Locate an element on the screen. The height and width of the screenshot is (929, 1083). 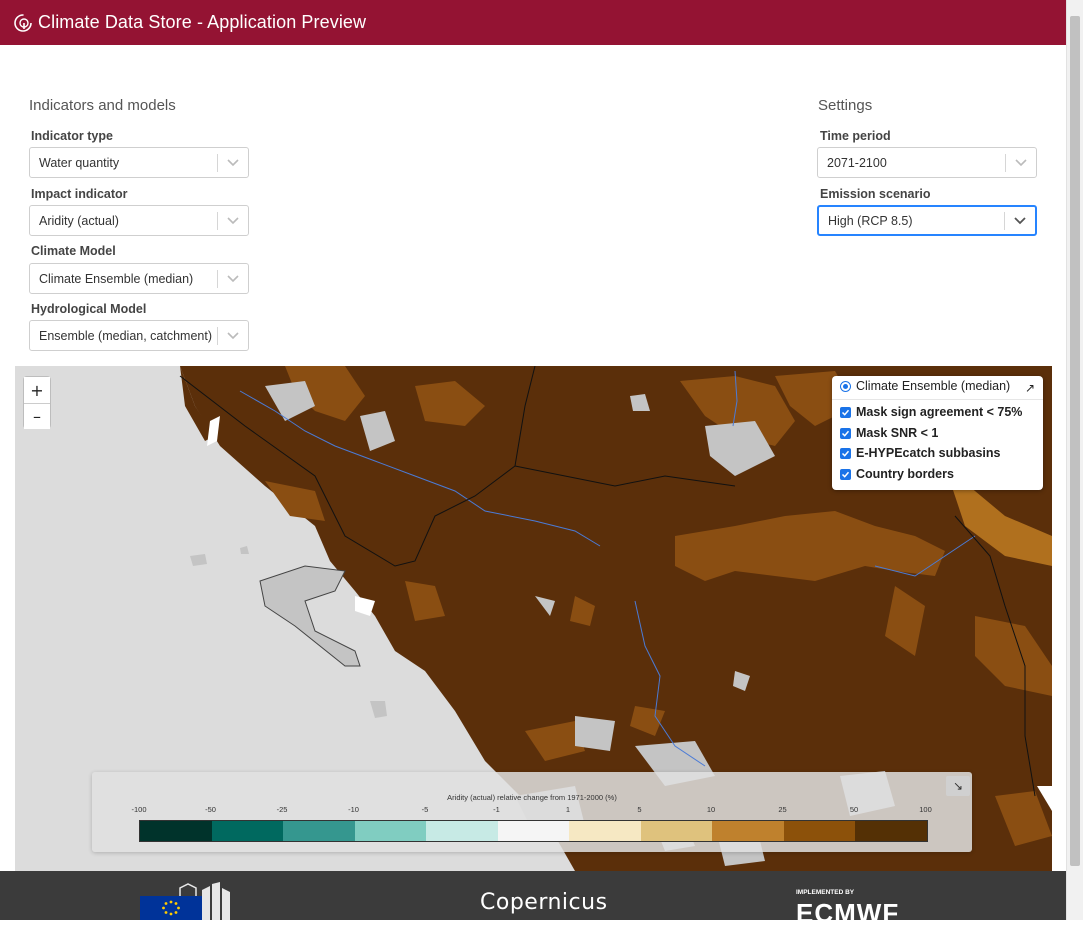
legend-tick-label: 50 is located at coordinates (854, 809).